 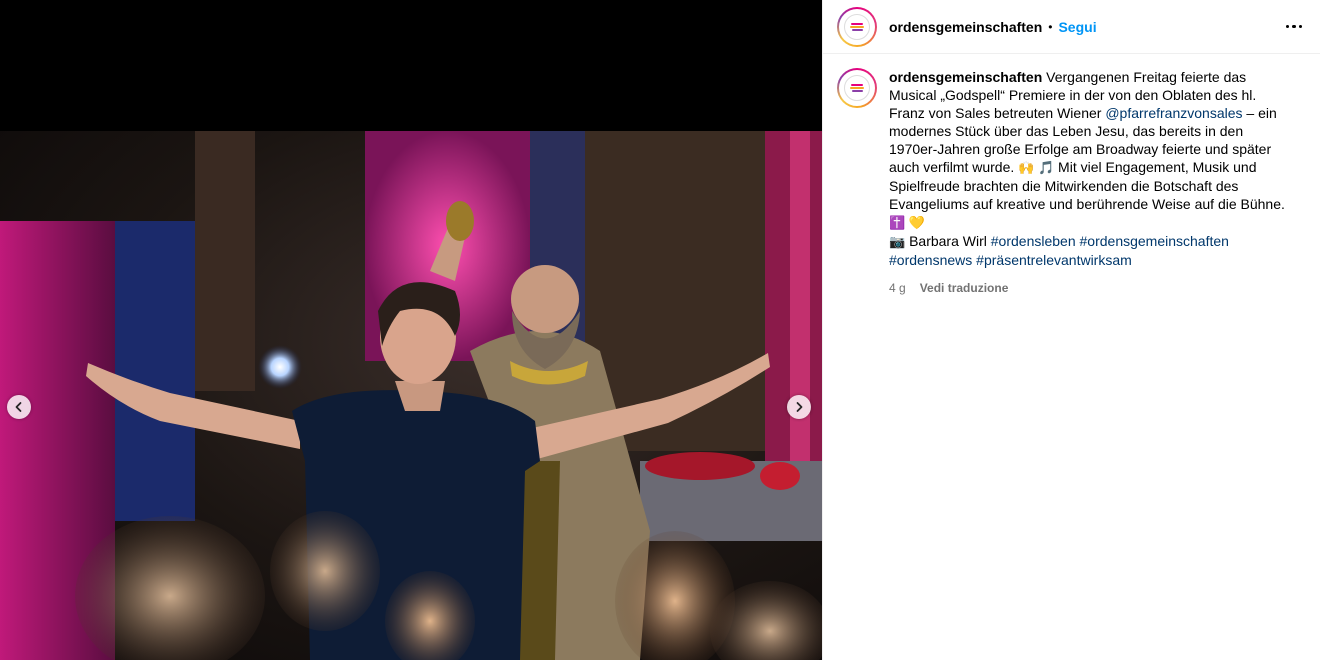 I want to click on mention-link: @pfarrefranzvonsales, so click(x=1173, y=113).